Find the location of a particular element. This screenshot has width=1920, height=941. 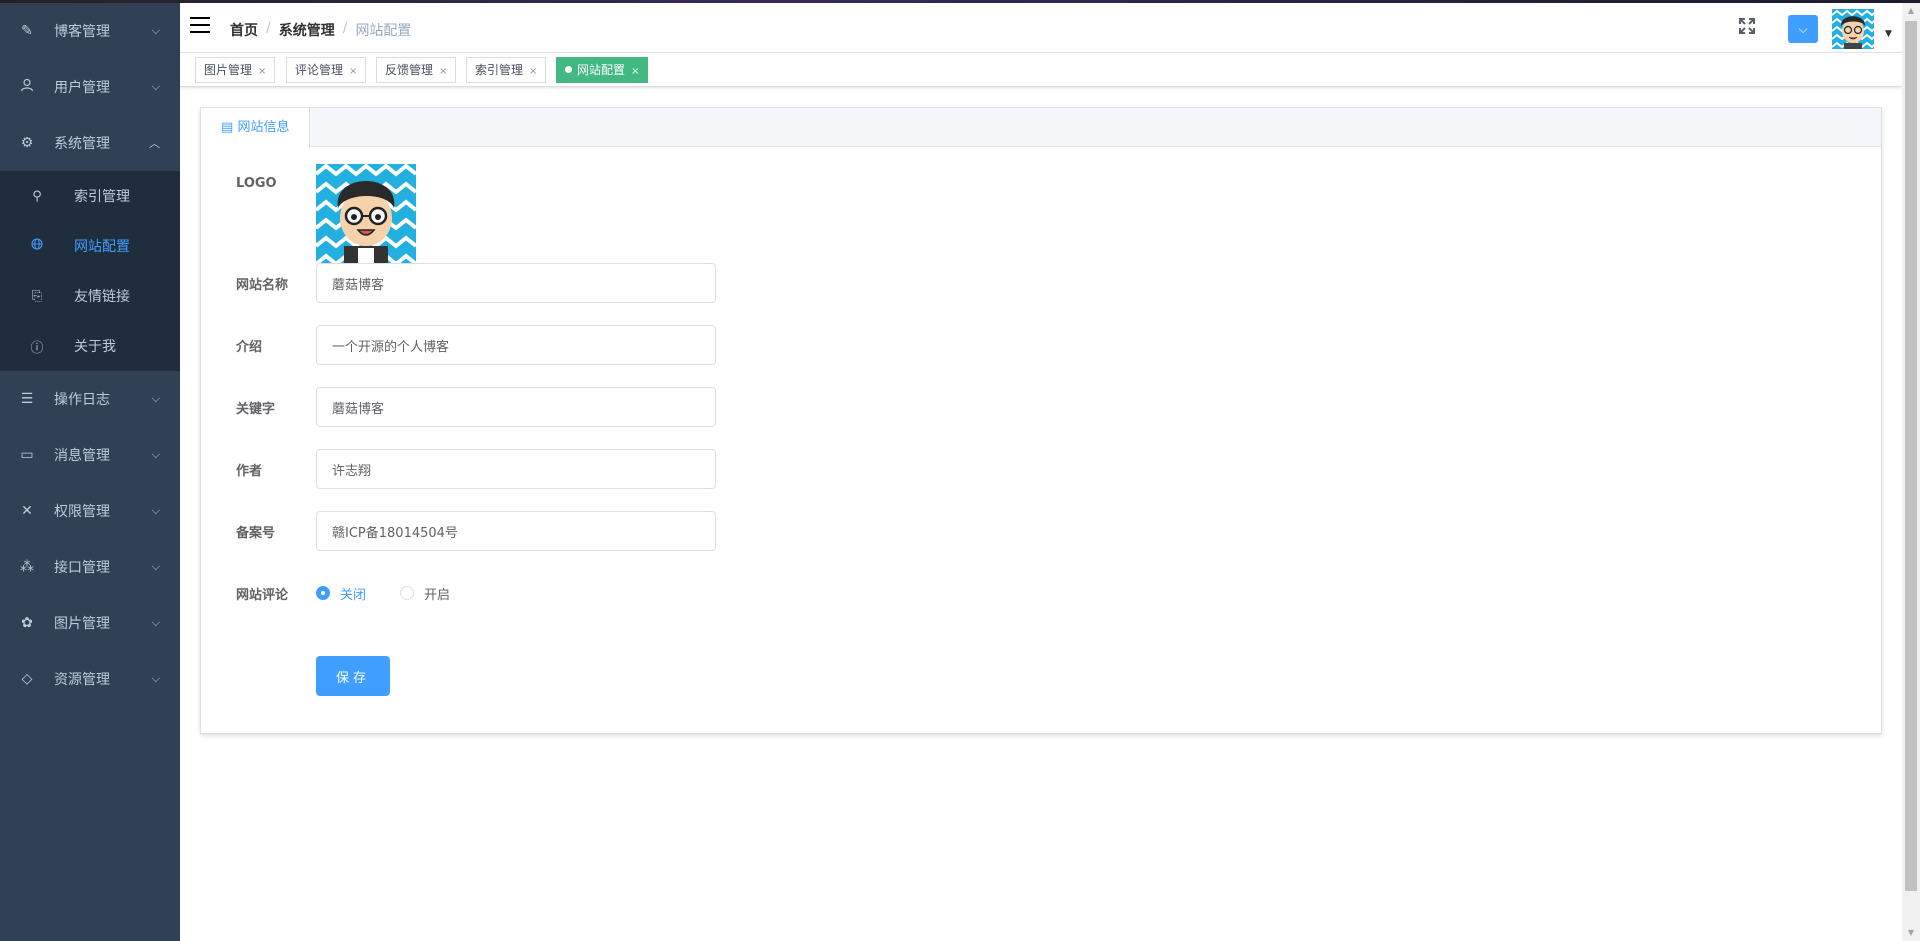

summary-label: 介绍 is located at coordinates (249, 347).